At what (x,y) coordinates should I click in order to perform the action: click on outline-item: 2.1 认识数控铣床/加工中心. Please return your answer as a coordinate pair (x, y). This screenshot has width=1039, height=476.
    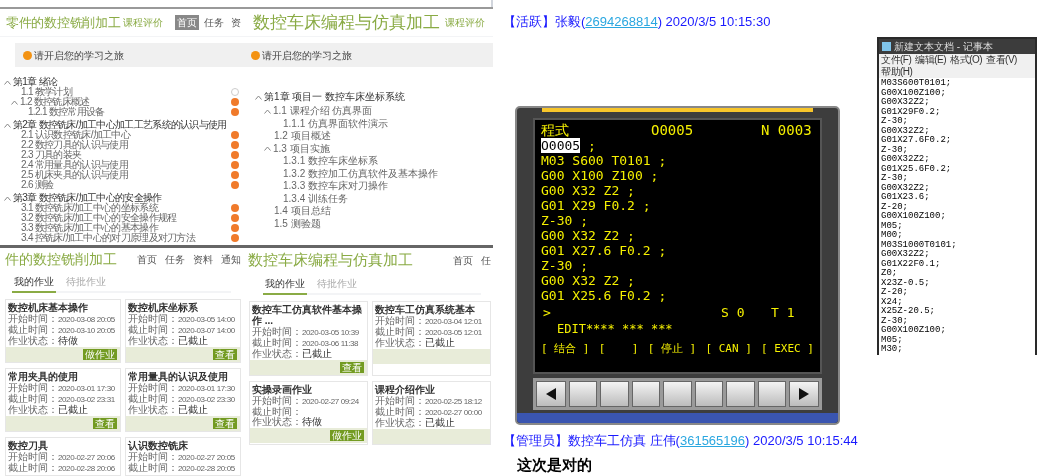
    Looking at the image, I should click on (75, 135).